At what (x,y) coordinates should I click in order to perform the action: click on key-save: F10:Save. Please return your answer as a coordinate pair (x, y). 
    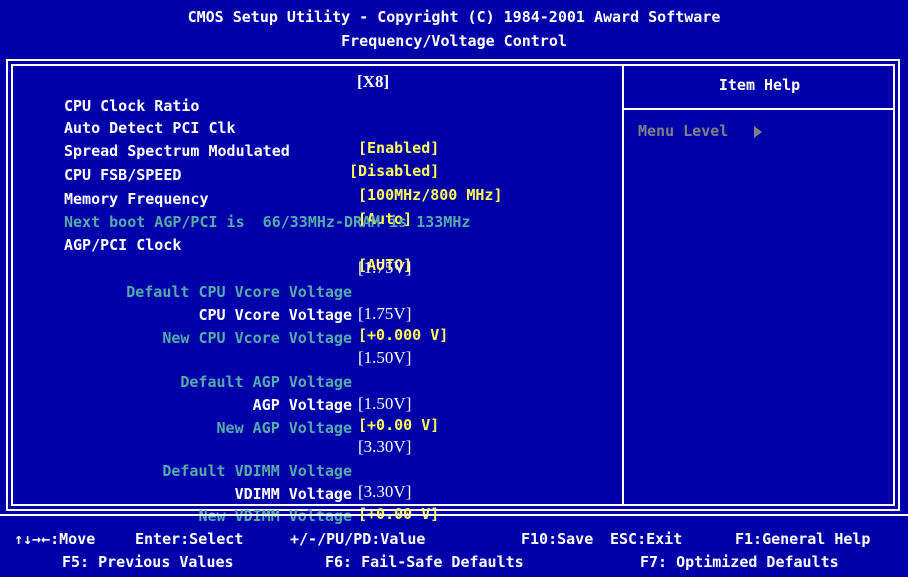
    Looking at the image, I should click on (557, 539).